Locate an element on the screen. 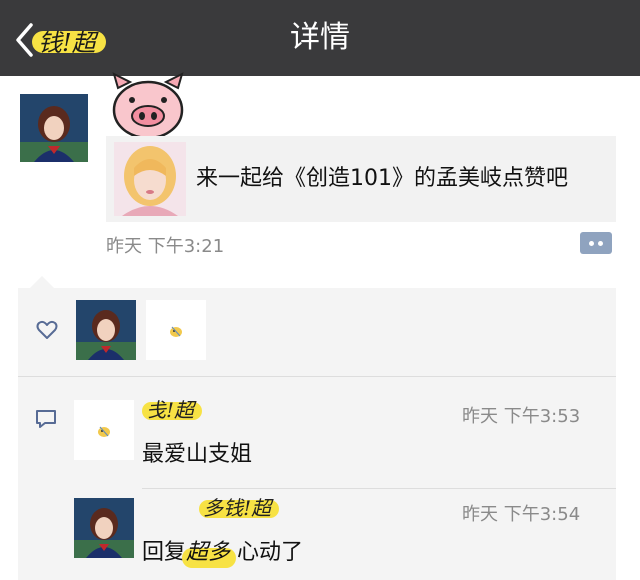  comment-icon is located at coordinates (46, 419).